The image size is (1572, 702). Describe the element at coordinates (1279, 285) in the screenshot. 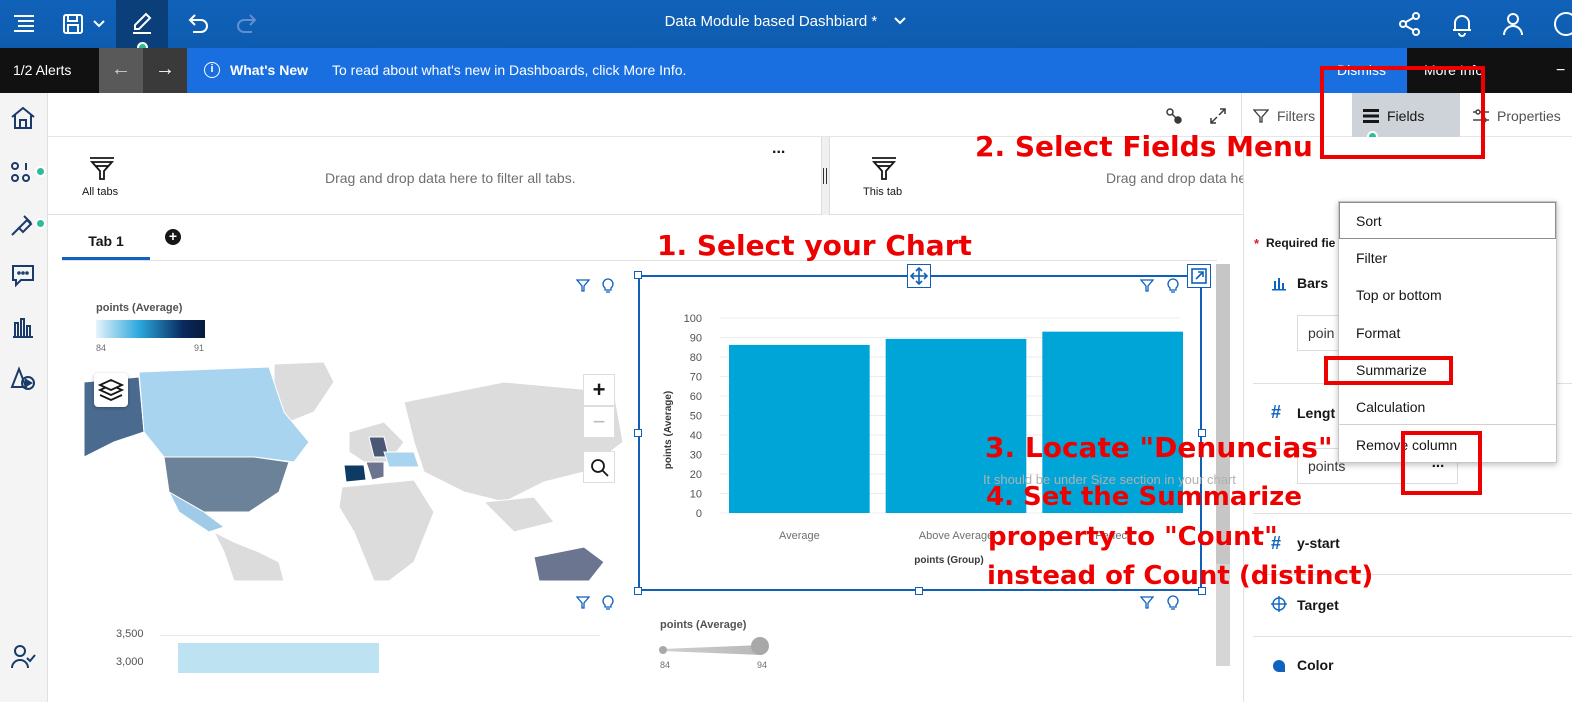

I see `bars-icon` at that location.